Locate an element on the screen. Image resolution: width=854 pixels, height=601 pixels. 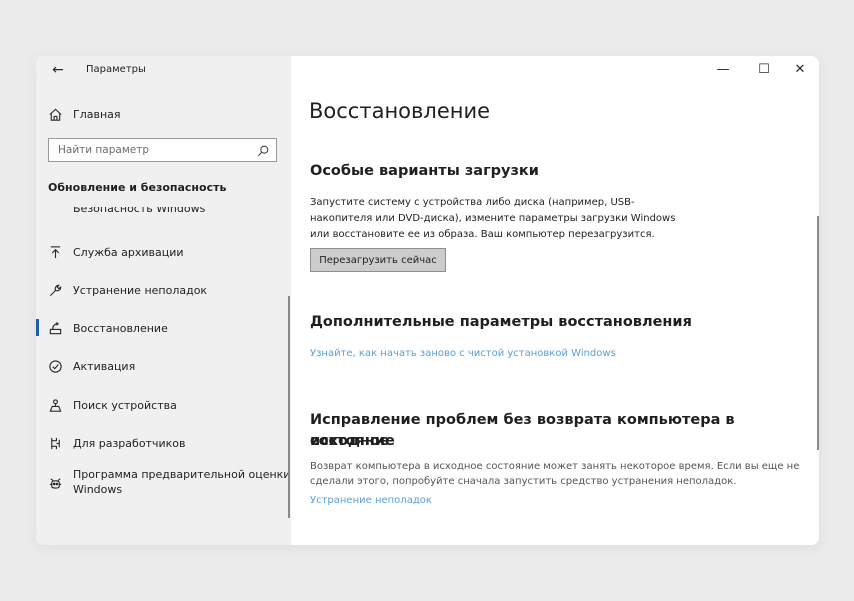
wrench-icon is located at coordinates (55, 290).